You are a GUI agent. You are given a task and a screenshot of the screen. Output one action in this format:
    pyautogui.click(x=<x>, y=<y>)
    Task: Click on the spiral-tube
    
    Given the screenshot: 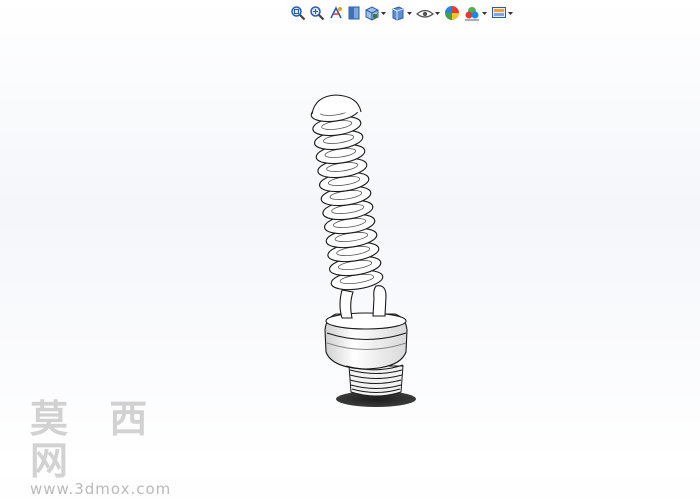 What is the action you would take?
    pyautogui.click(x=347, y=192)
    